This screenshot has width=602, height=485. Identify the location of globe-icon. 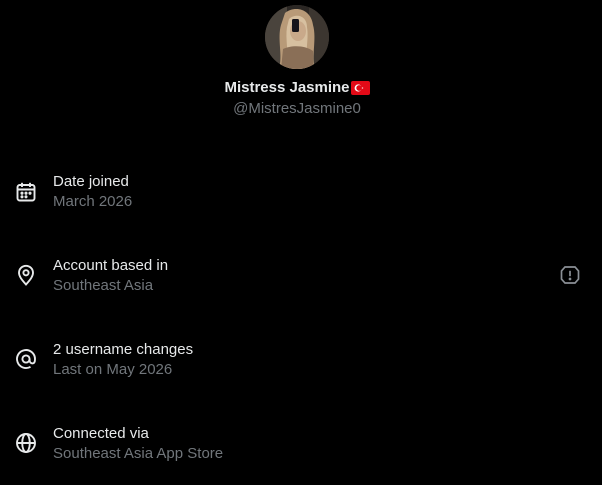
(26, 443).